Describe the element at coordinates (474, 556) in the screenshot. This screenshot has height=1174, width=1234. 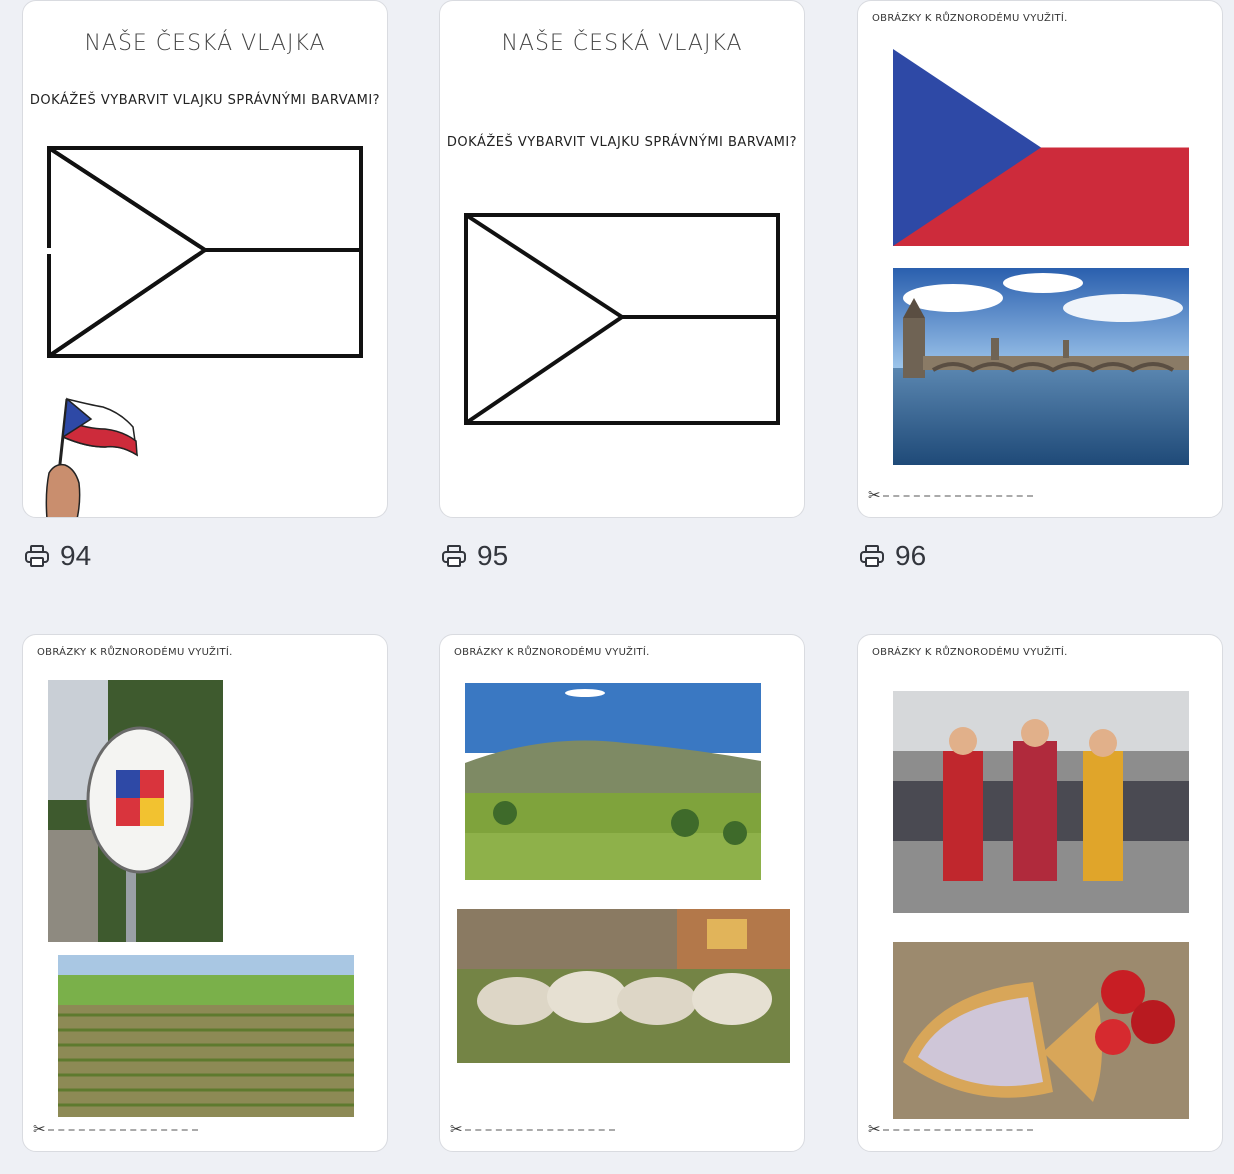
I see `print-count: 95` at that location.